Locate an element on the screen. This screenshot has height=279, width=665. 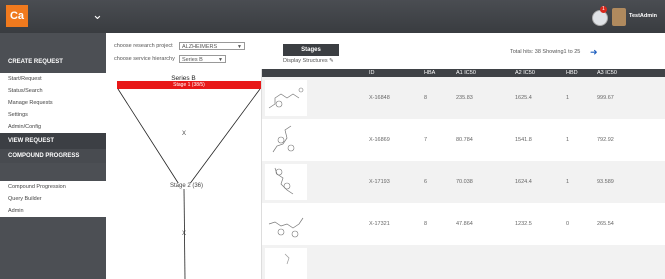
project-select: ALZHEIMERS ▼ is located at coordinates (212, 46).